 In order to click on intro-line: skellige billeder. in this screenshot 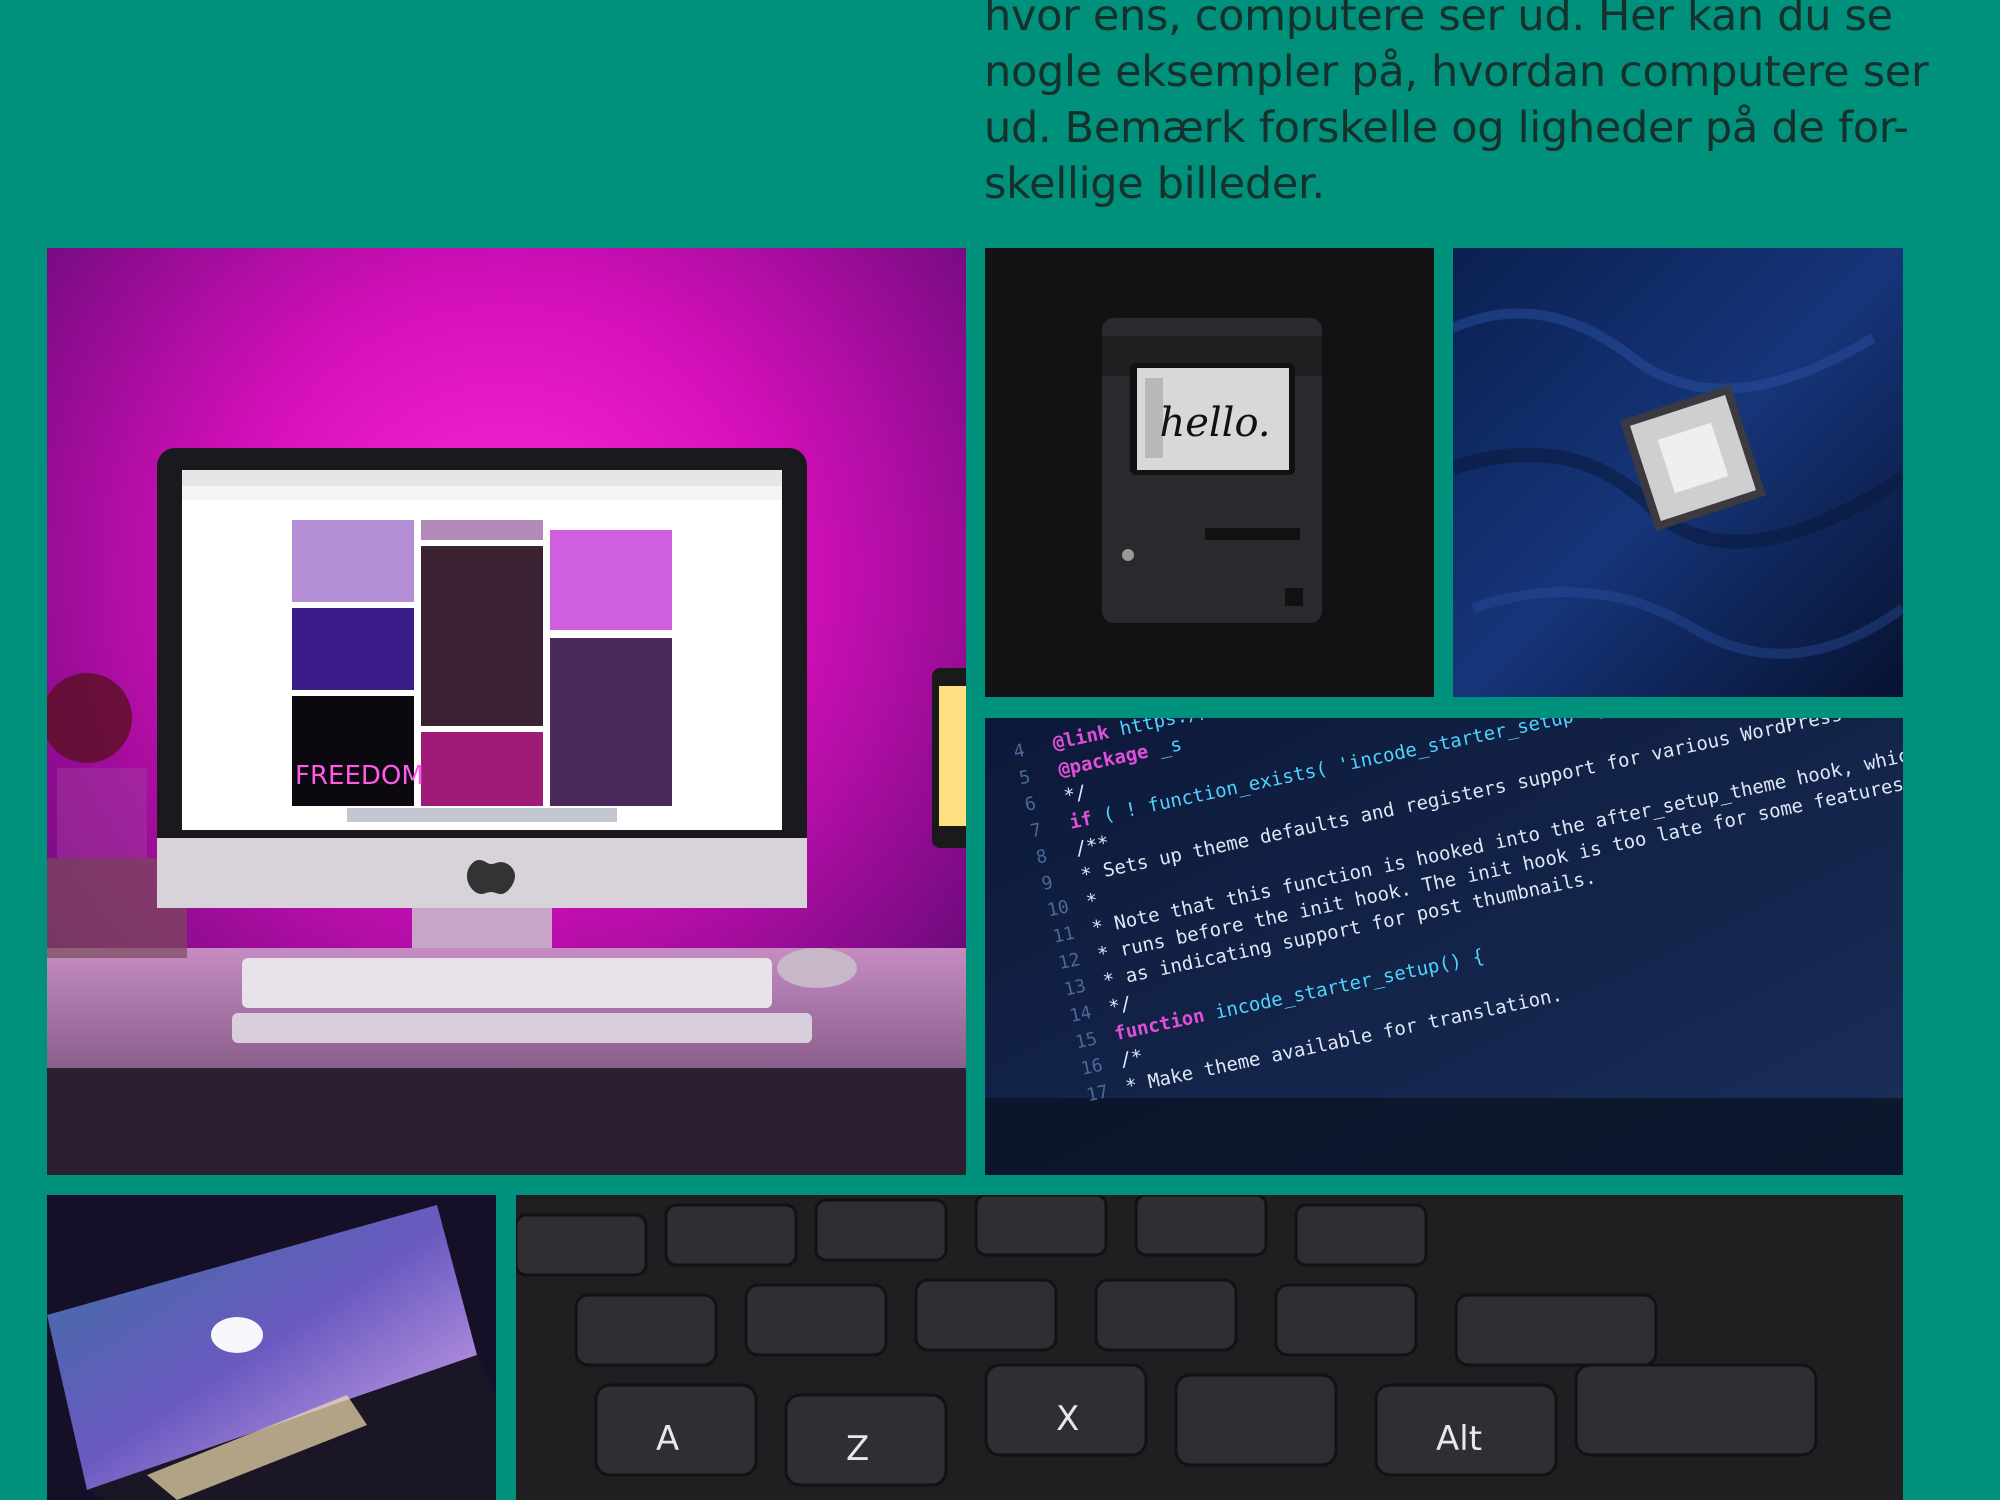, I will do `click(1154, 184)`.